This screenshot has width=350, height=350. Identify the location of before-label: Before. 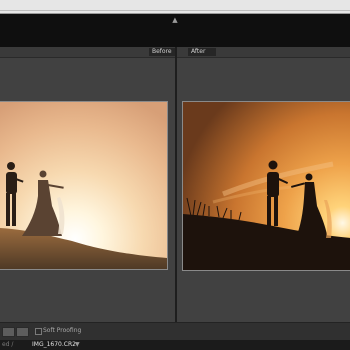
(162, 52).